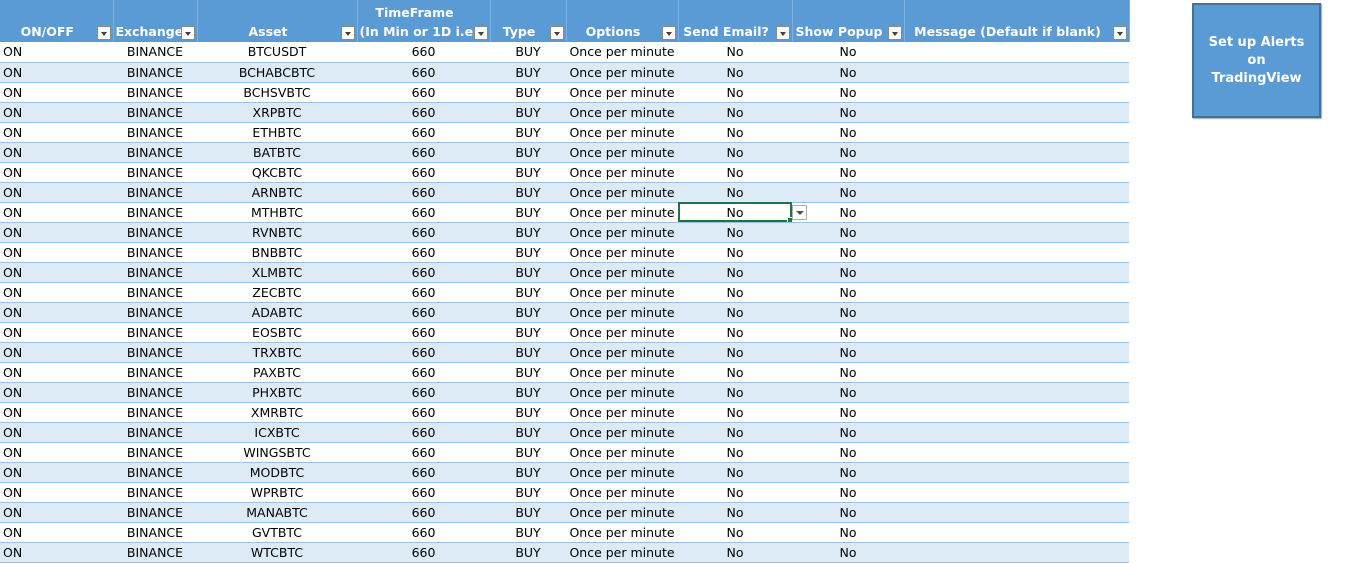  What do you see at coordinates (277, 312) in the screenshot?
I see `asset-cell: ADABTC` at bounding box center [277, 312].